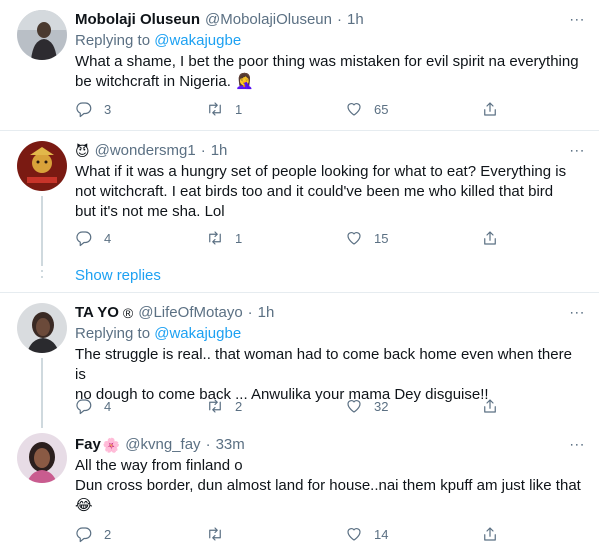  What do you see at coordinates (230, 445) in the screenshot?
I see `timestamp: 33m` at bounding box center [230, 445].